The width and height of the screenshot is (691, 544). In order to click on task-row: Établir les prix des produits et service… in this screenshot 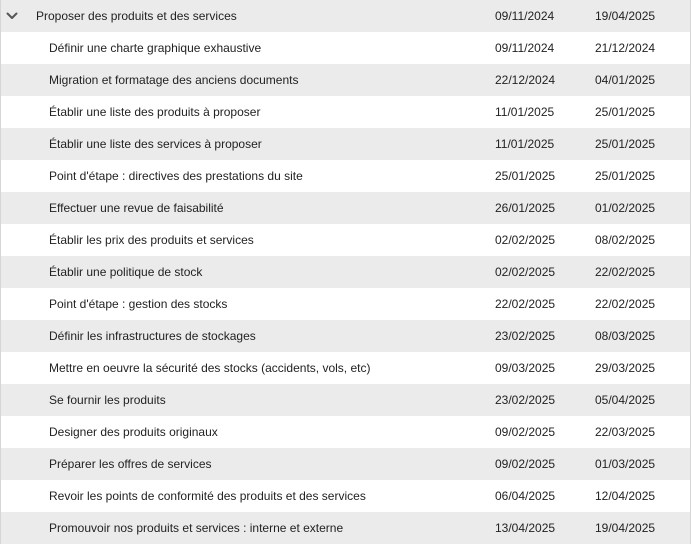, I will do `click(345, 240)`.